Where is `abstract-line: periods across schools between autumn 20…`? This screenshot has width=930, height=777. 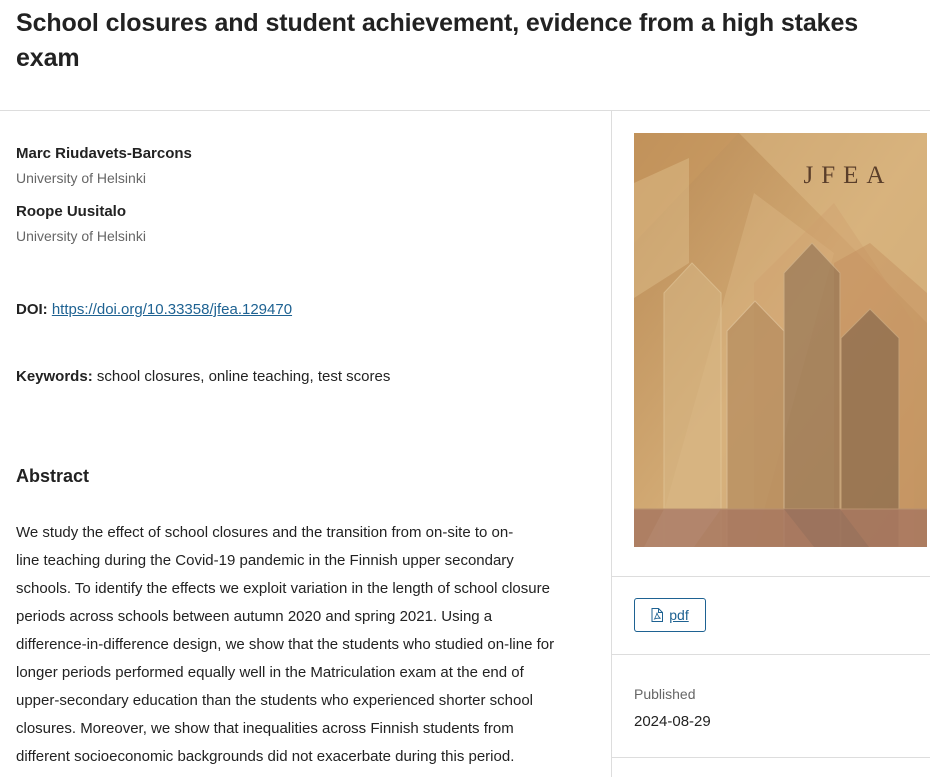
abstract-line: periods across schools between autumn 20… is located at coordinates (254, 616).